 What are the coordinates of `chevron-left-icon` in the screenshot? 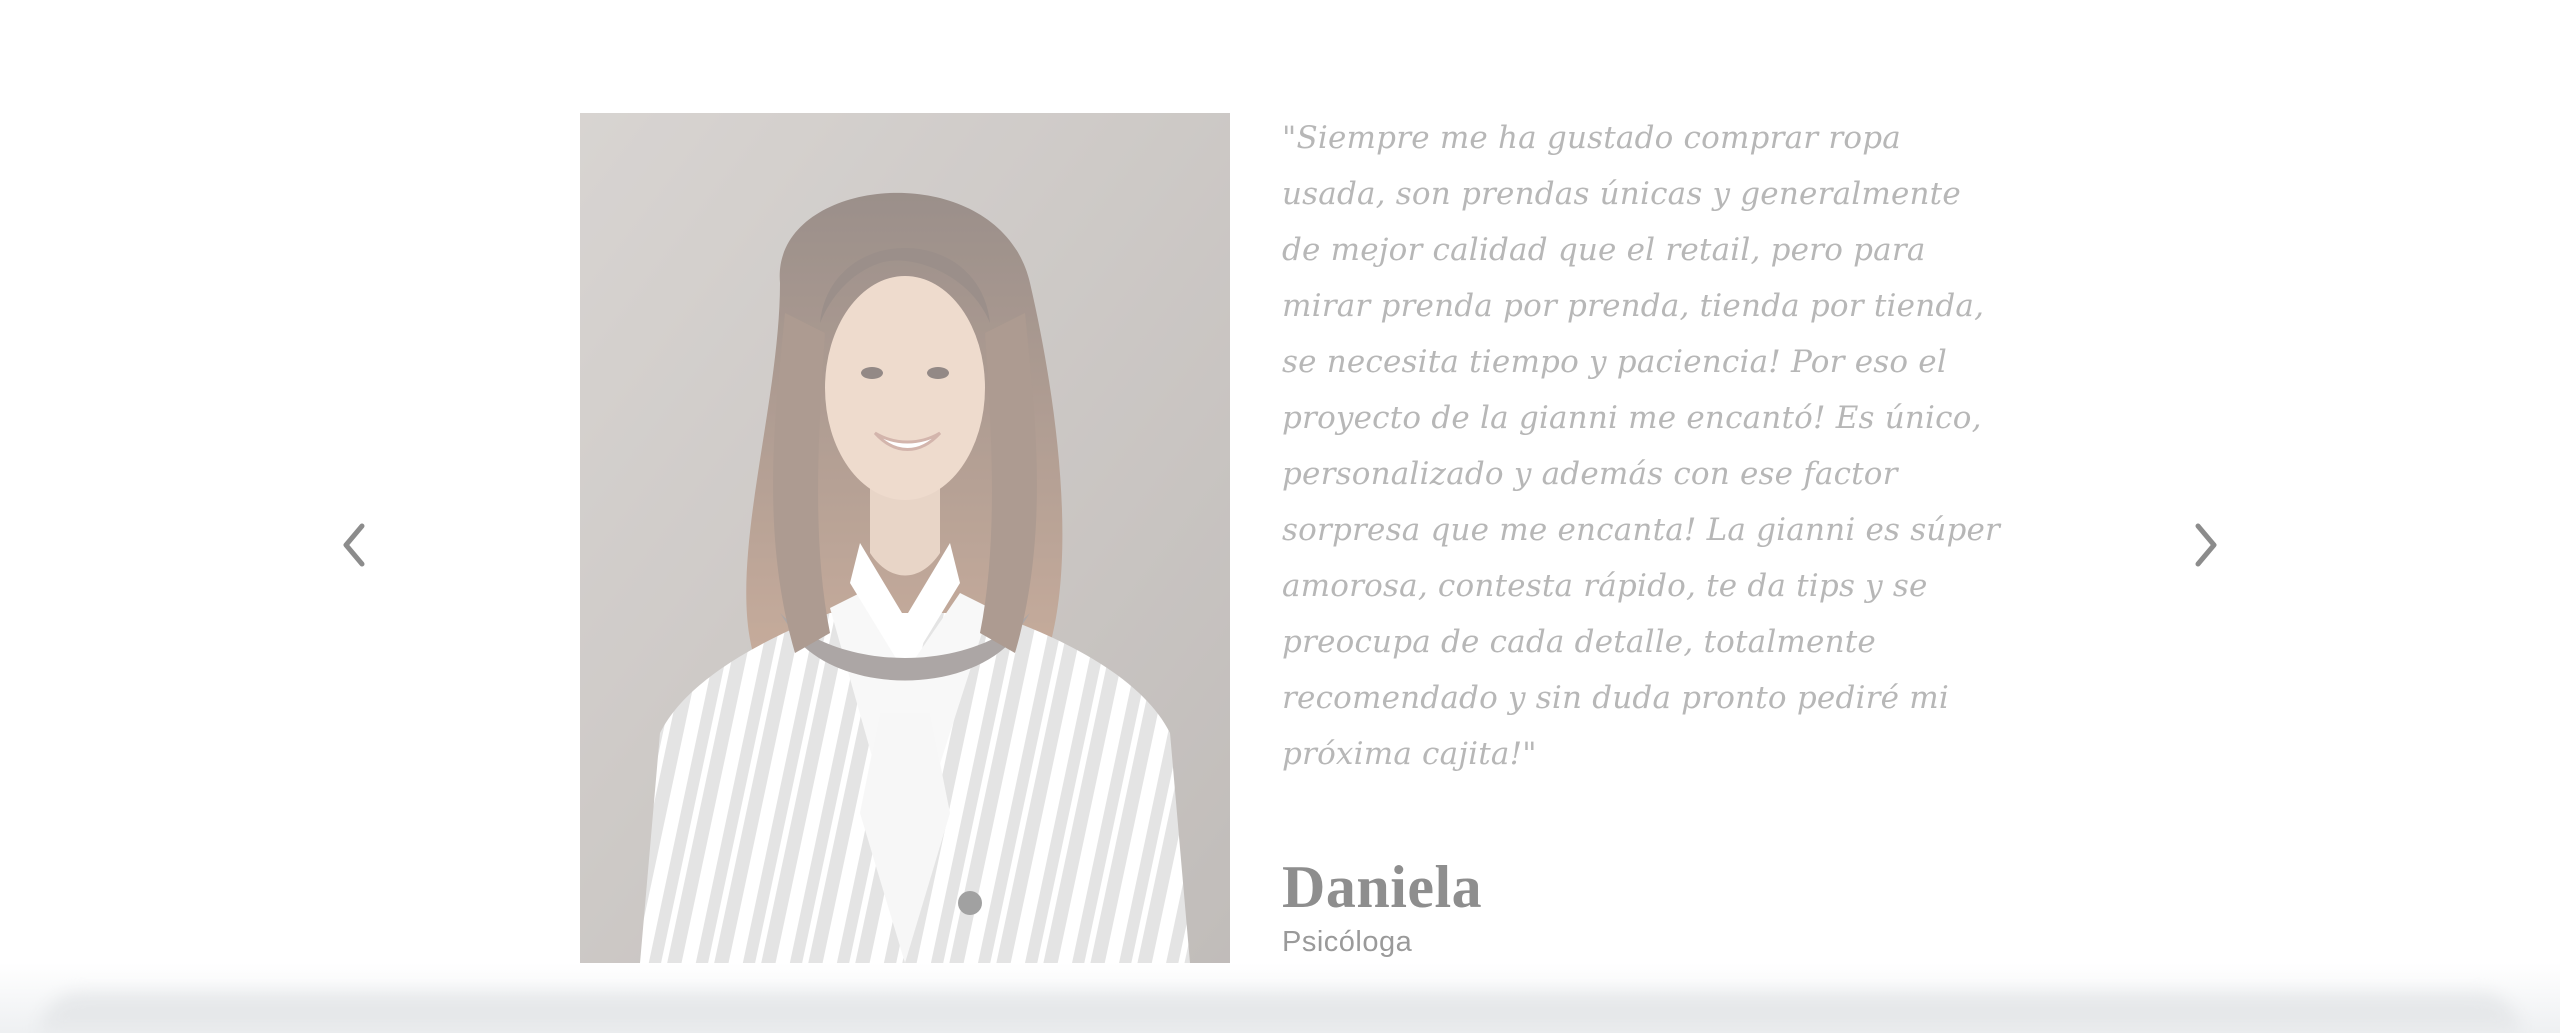 It's located at (354, 545).